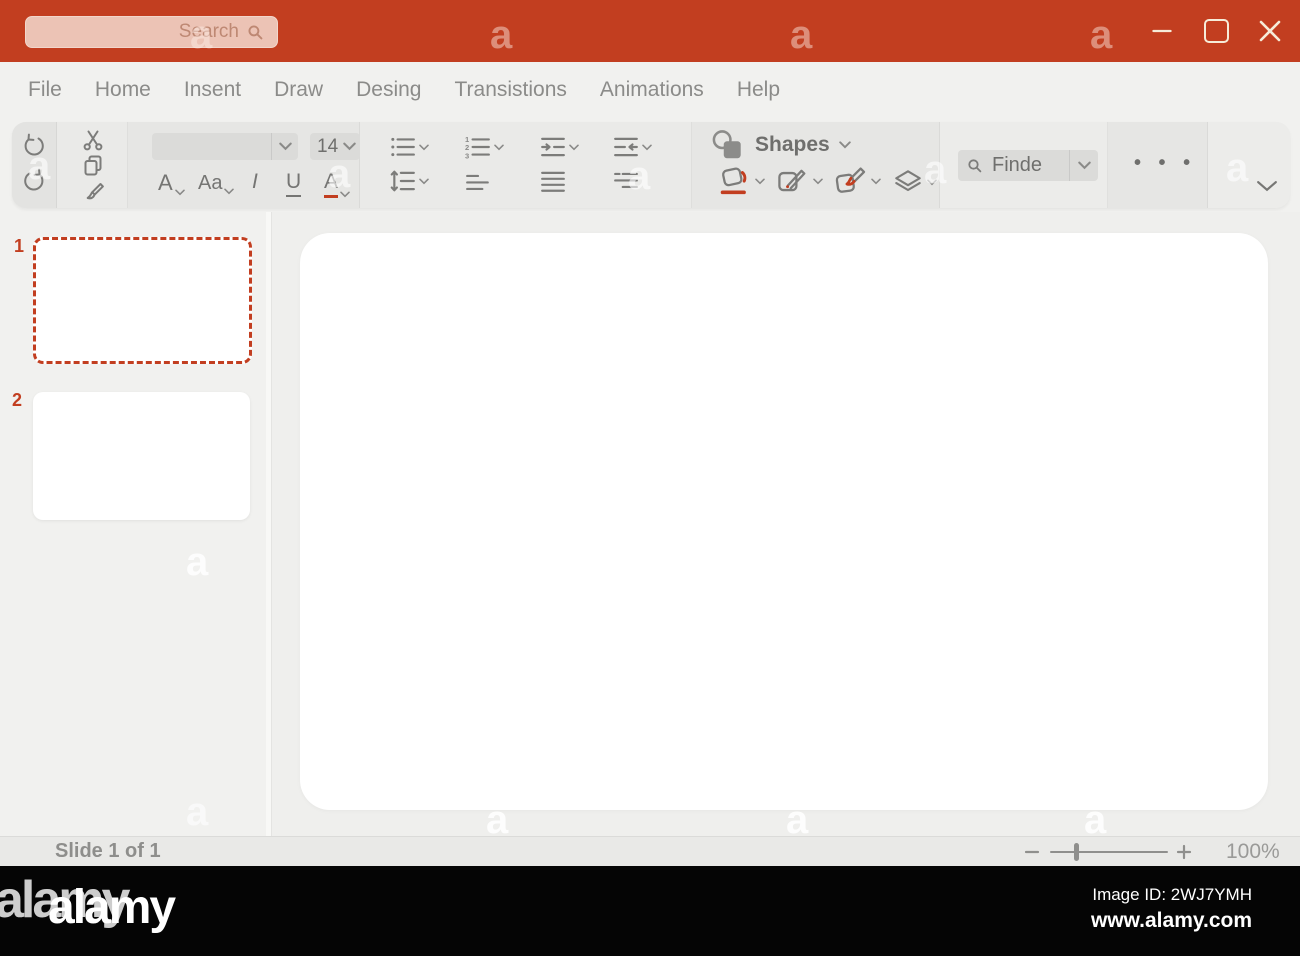 This screenshot has width=1300, height=956. Describe the element at coordinates (1165, 163) in the screenshot. I see `more-options-button: • • •` at that location.